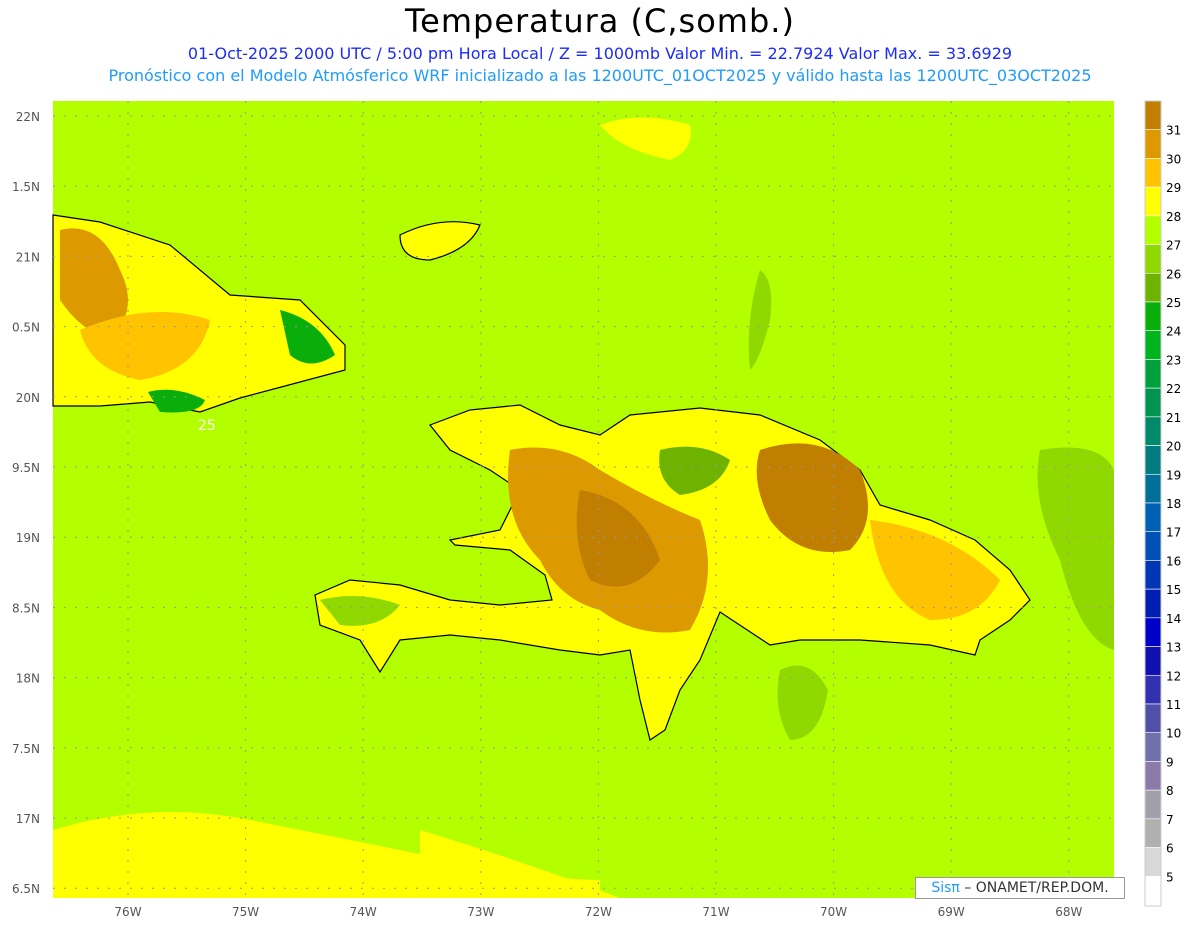 This screenshot has height=927, width=1200. I want to click on colorbar-label: 11, so click(1173, 705).